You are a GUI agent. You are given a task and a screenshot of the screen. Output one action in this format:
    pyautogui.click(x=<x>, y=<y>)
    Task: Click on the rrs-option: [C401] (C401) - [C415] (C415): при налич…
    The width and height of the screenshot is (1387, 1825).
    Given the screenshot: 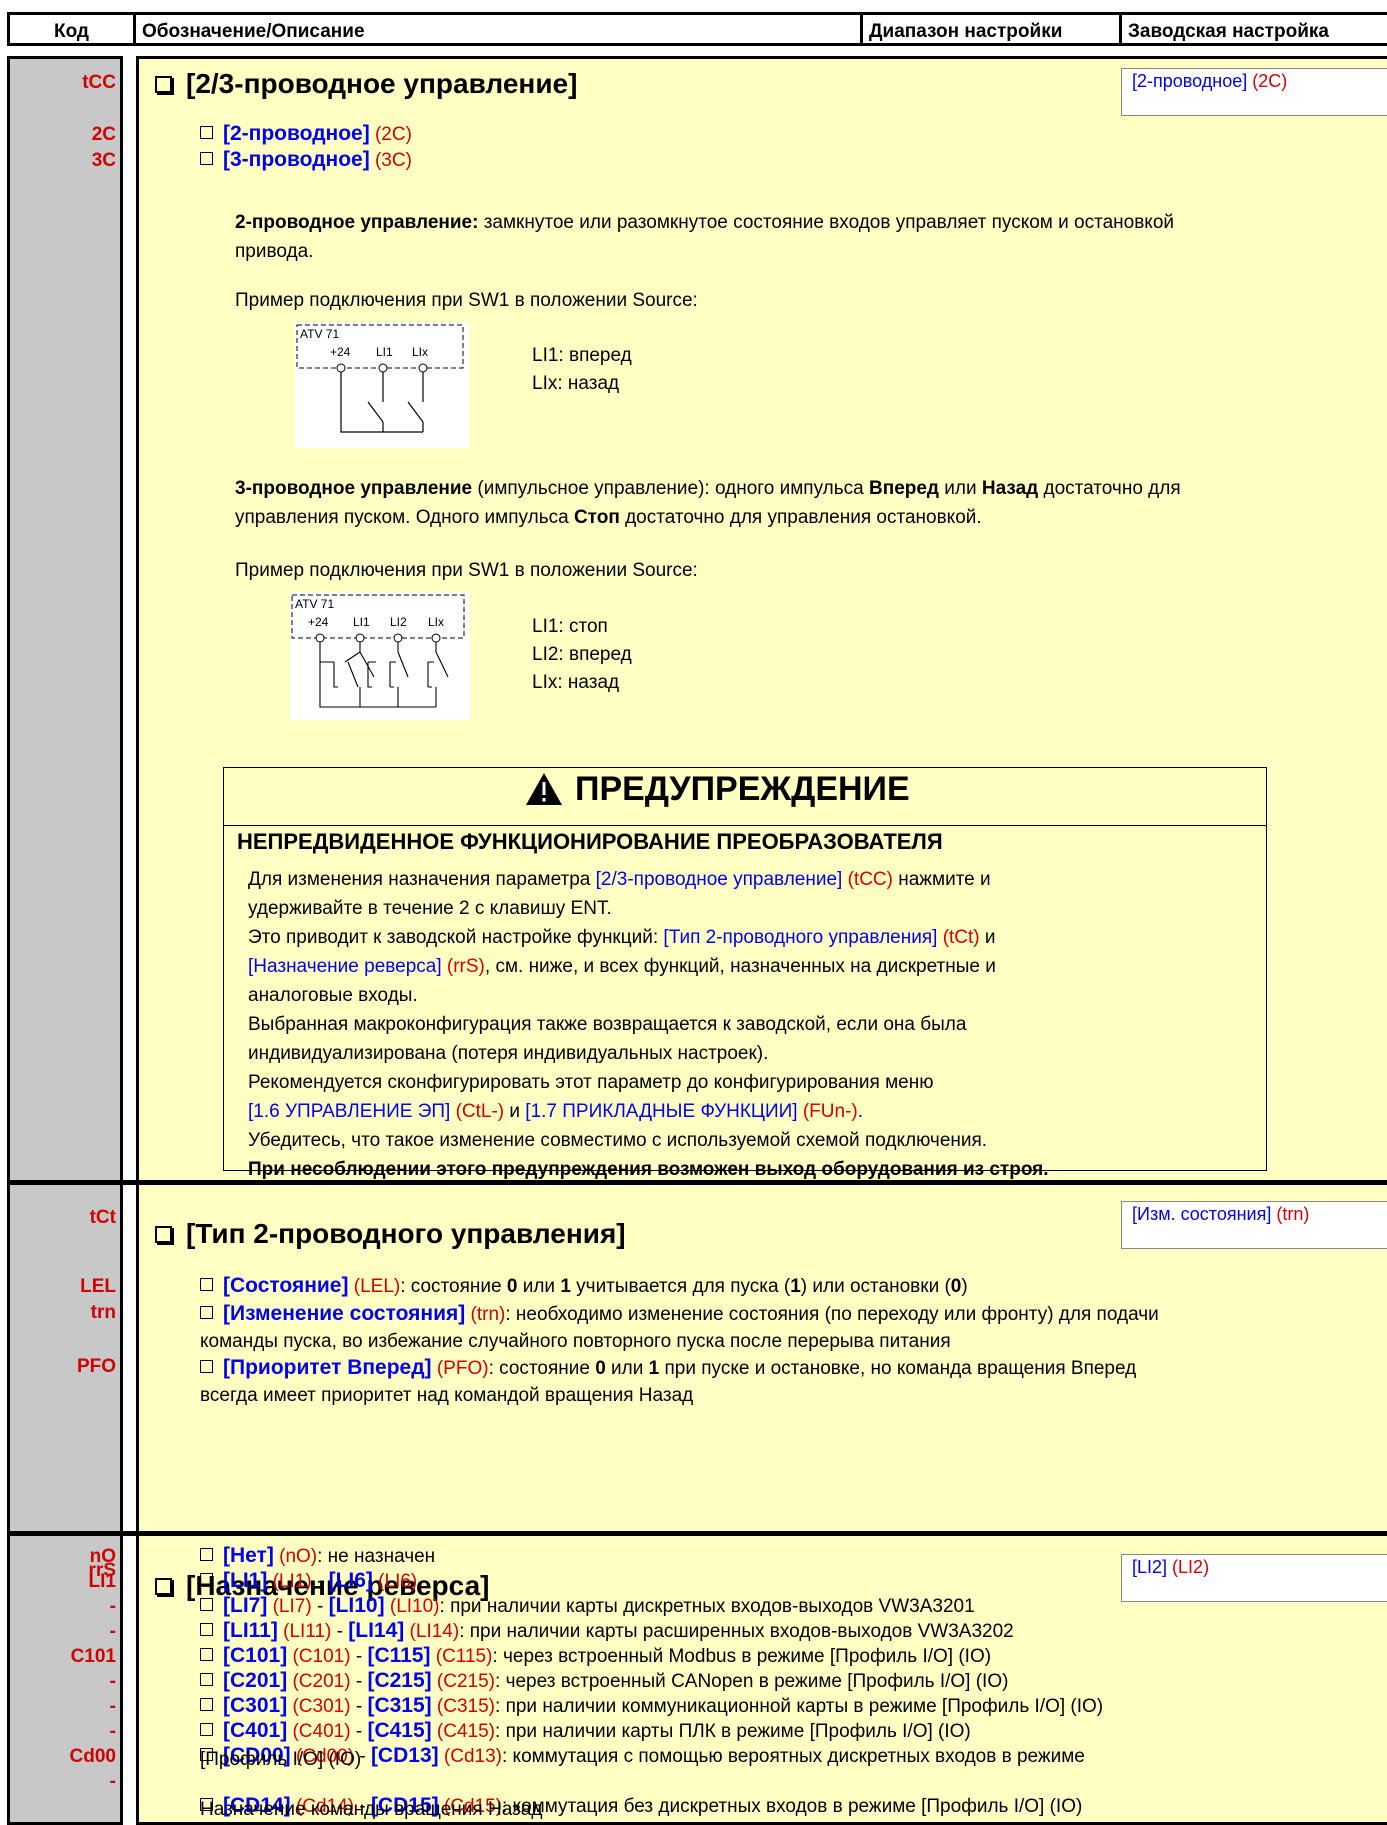 What is the action you would take?
    pyautogui.click(x=585, y=1731)
    